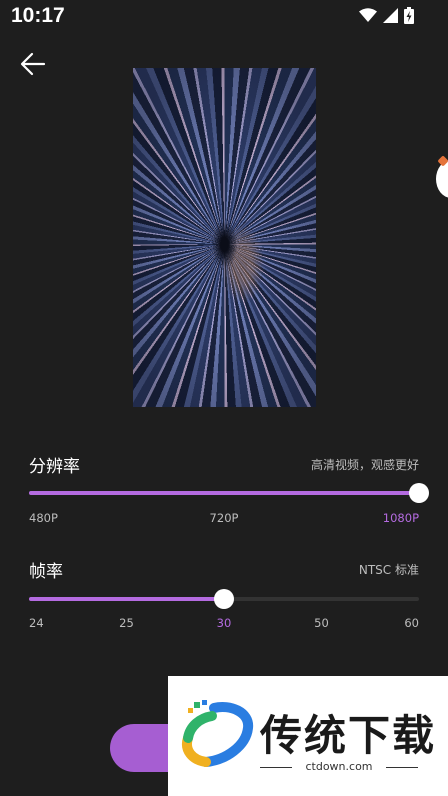 The height and width of the screenshot is (796, 448). I want to click on framerate-title: 帧率, so click(46, 572).